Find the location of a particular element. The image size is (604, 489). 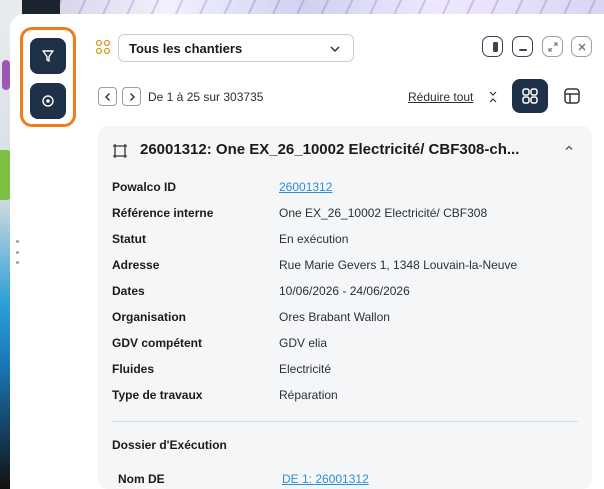

table-view-icon is located at coordinates (572, 96).